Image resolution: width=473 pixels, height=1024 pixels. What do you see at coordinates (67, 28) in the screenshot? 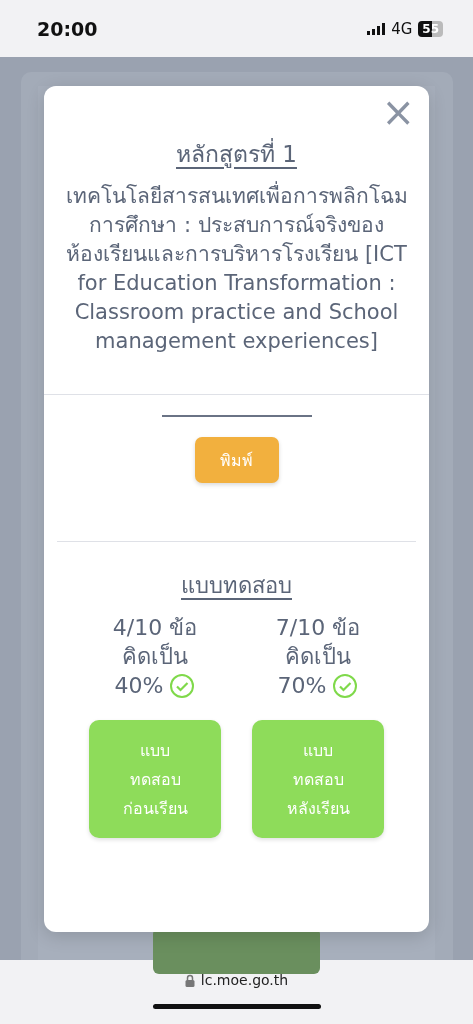
I see `clock: 20:00` at bounding box center [67, 28].